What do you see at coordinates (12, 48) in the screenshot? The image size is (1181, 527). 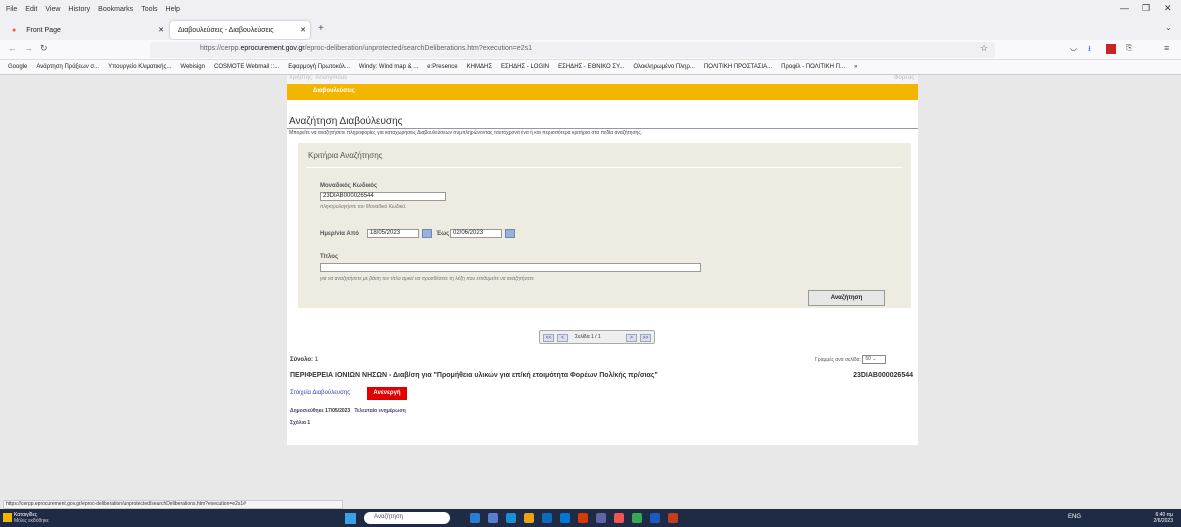 I see `back-icon: ←` at bounding box center [12, 48].